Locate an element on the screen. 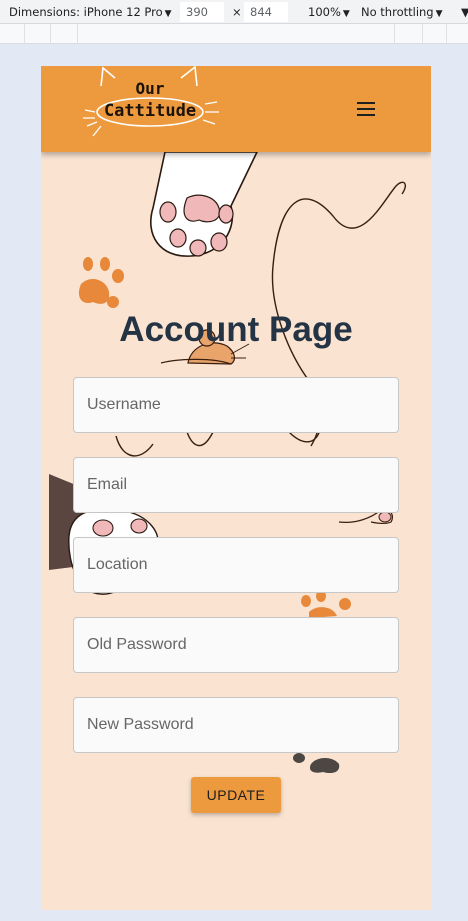 The image size is (468, 921). site-logo: Our Cattitude is located at coordinates (150, 105).